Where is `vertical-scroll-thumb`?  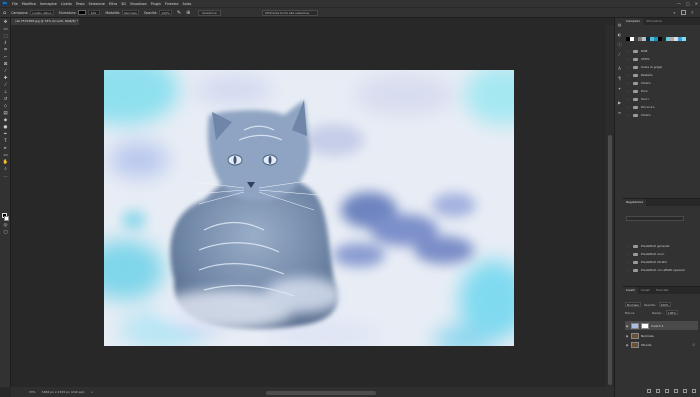 vertical-scroll-thumb is located at coordinates (610, 260).